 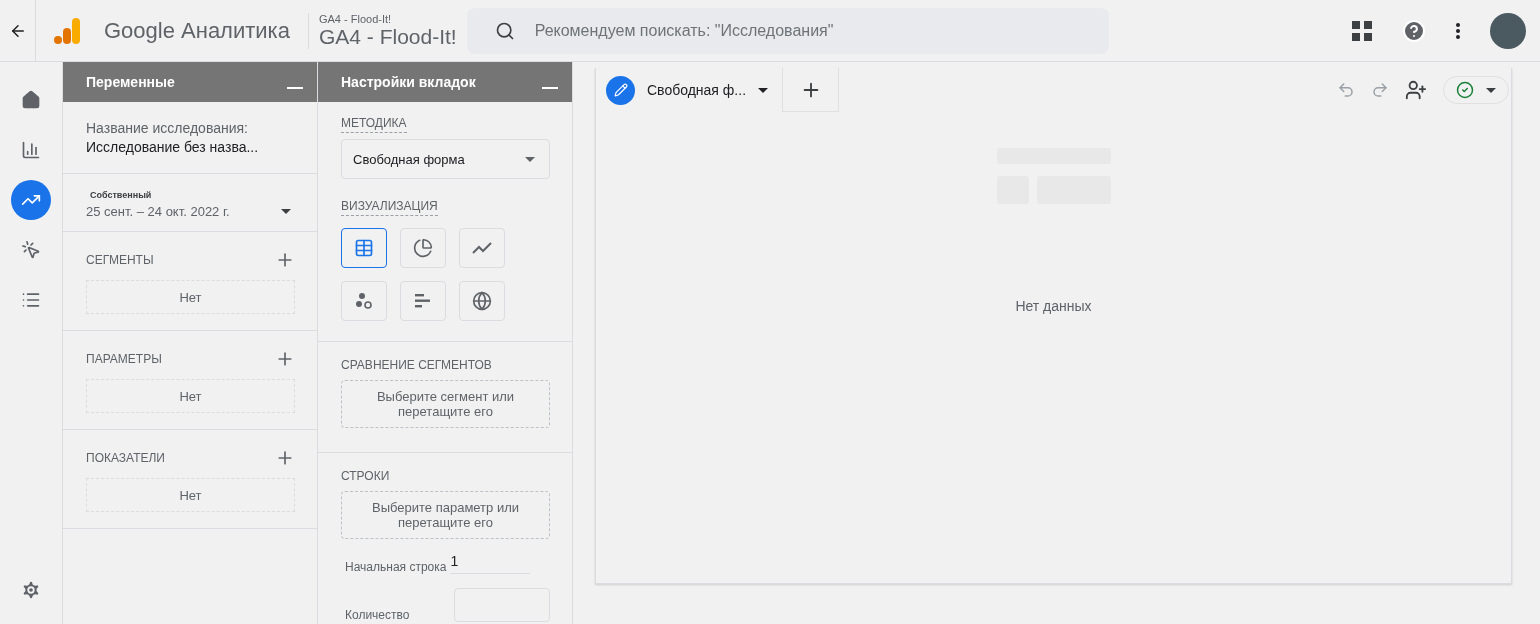 I want to click on search-input: Рекомендуем поискать: "Исследования", so click(x=820, y=30).